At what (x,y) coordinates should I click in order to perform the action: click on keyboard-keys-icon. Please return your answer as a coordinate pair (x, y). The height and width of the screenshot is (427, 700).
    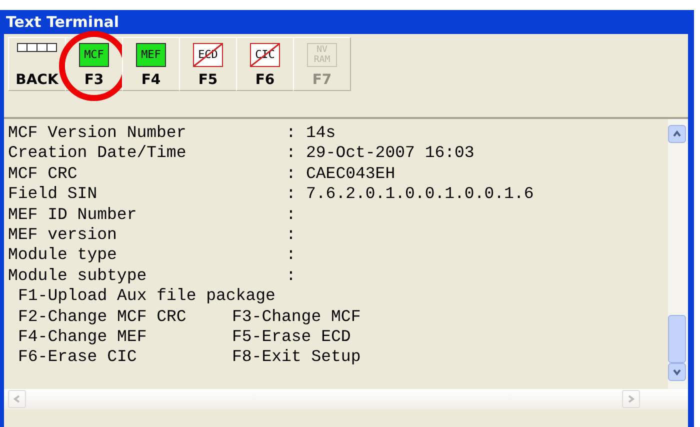
    Looking at the image, I should click on (37, 48).